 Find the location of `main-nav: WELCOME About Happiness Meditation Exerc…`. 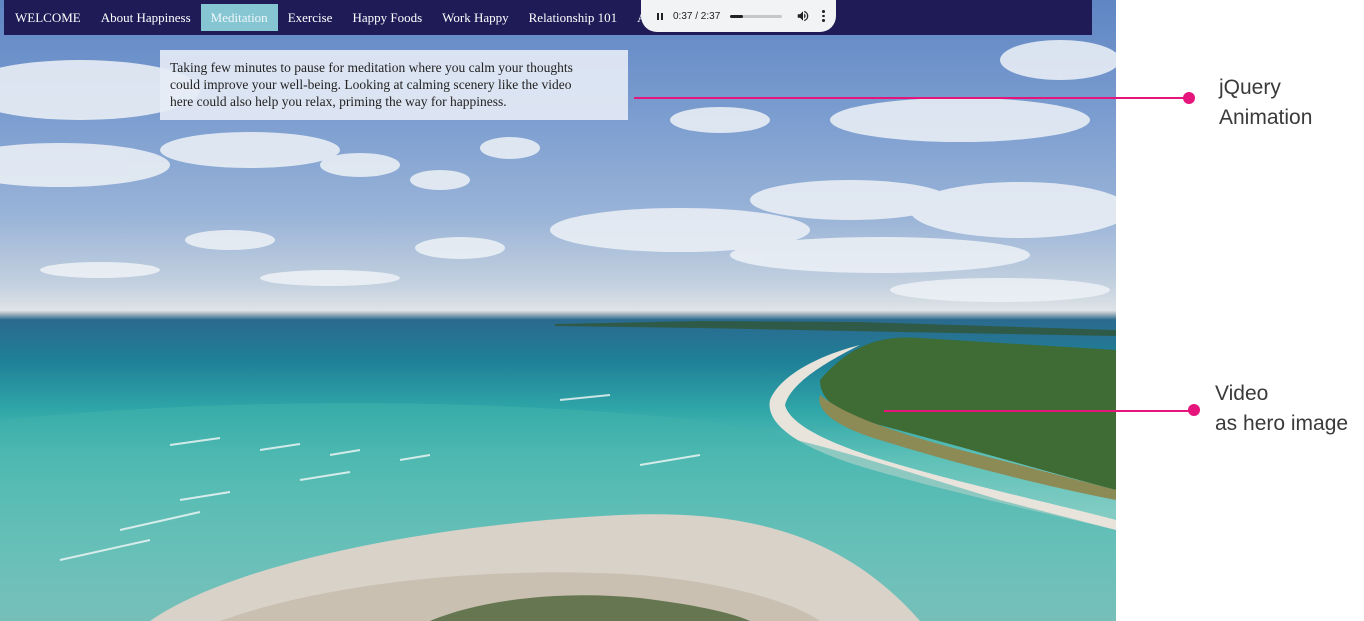

main-nav: WELCOME About Happiness Meditation Exerc… is located at coordinates (548, 17).